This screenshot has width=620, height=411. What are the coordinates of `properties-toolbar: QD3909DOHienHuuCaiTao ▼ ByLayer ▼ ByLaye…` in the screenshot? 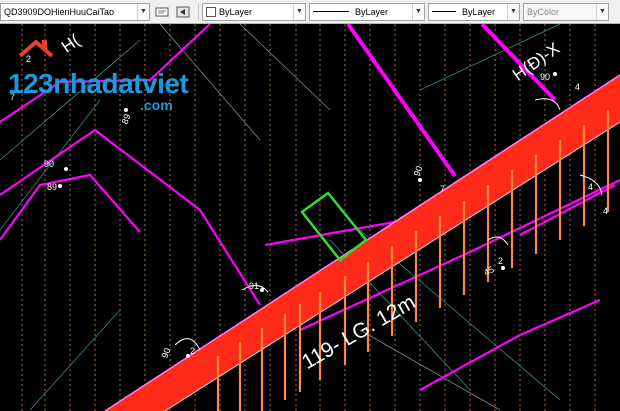 It's located at (310, 12).